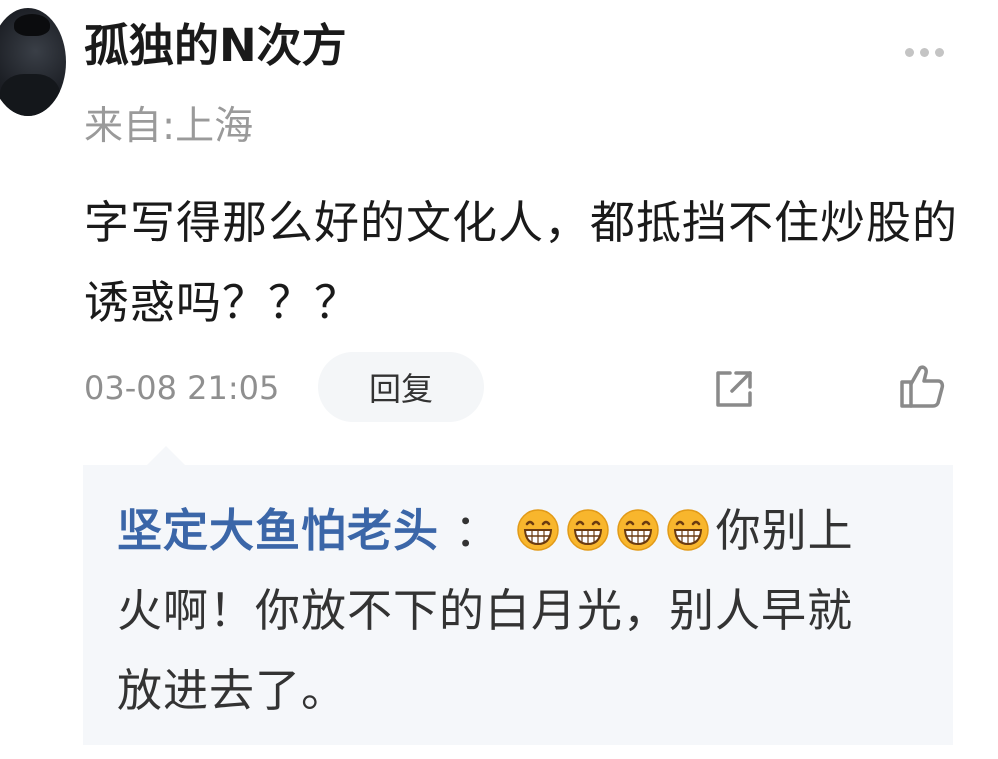  I want to click on comment-timestamp: 03-08 21:05, so click(182, 388).